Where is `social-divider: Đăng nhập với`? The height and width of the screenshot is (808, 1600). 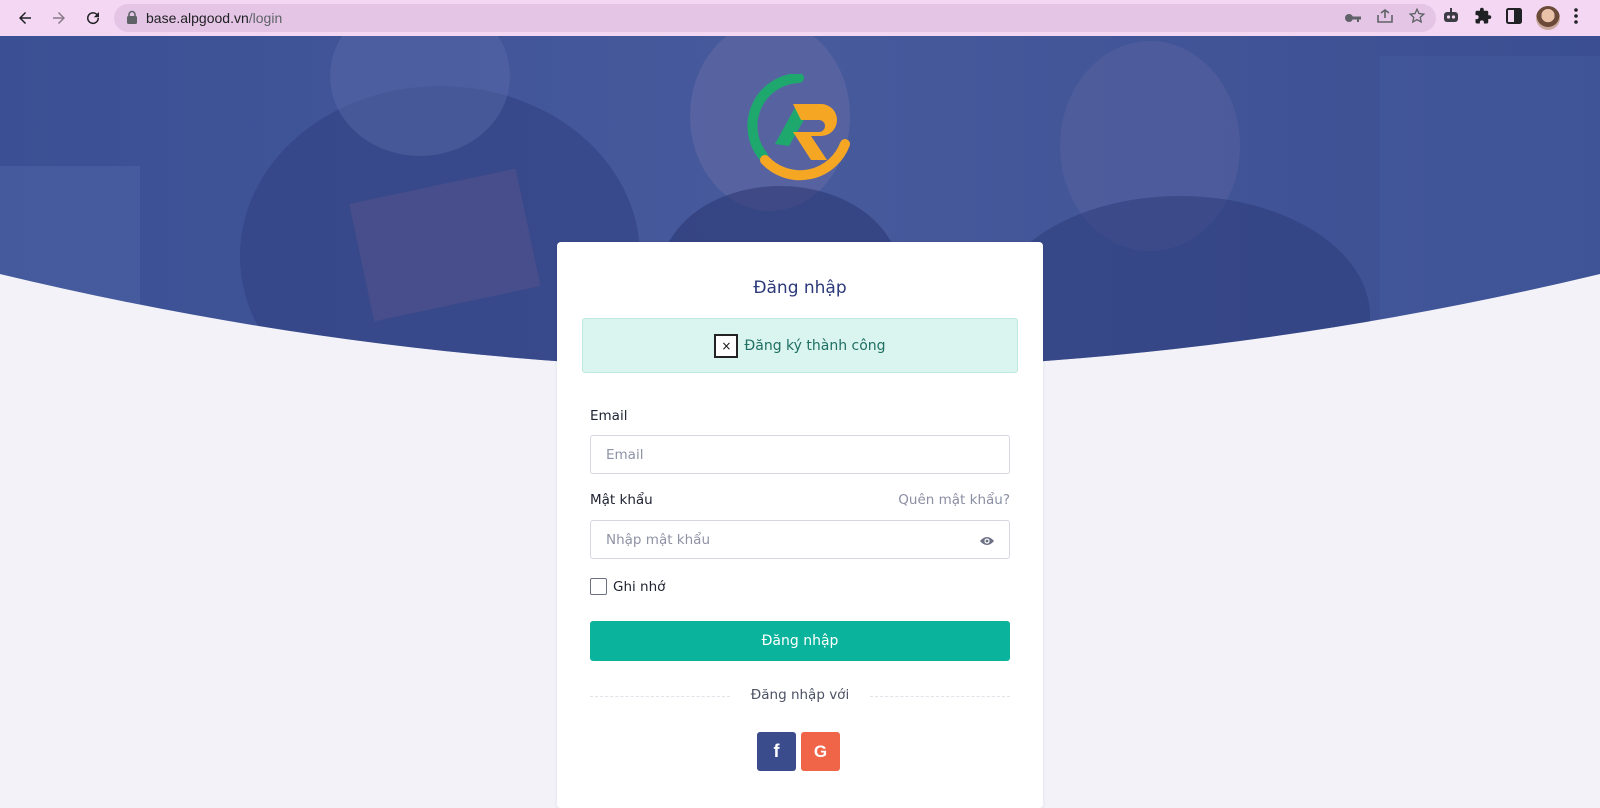 social-divider: Đăng nhập với is located at coordinates (800, 696).